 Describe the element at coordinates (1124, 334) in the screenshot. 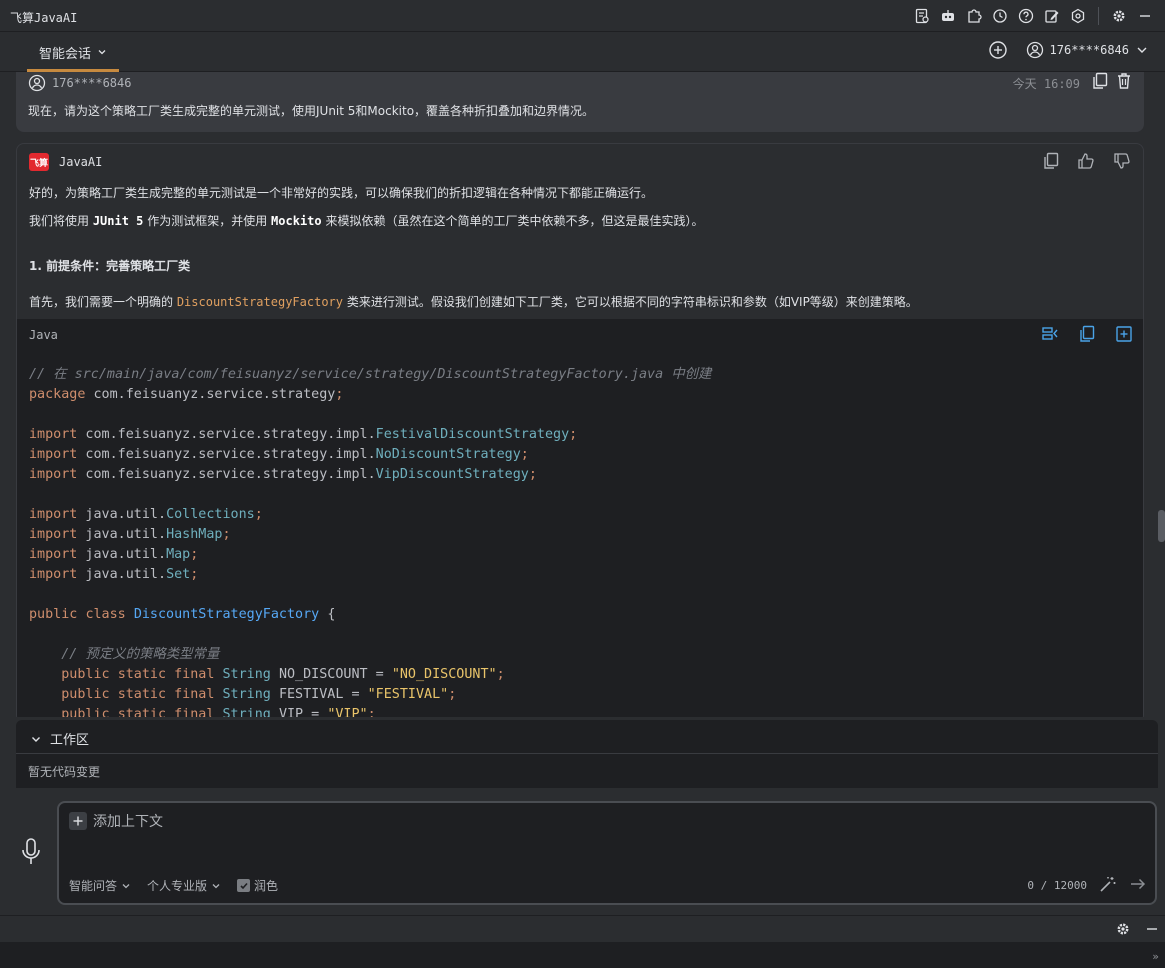

I see `insert-code-icon` at that location.